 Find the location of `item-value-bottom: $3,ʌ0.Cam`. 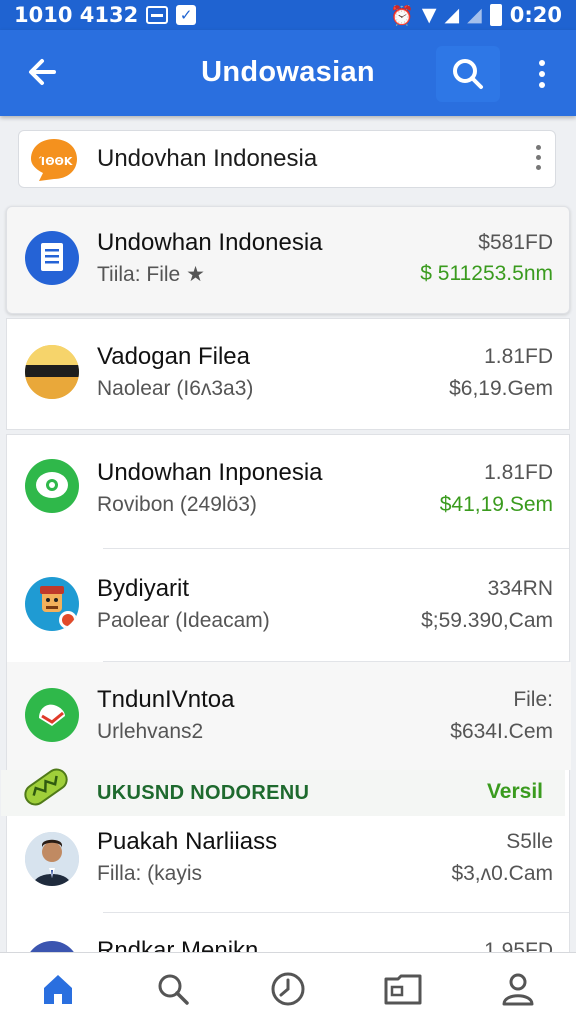

item-value-bottom: $3,ʌ0.Cam is located at coordinates (502, 873).